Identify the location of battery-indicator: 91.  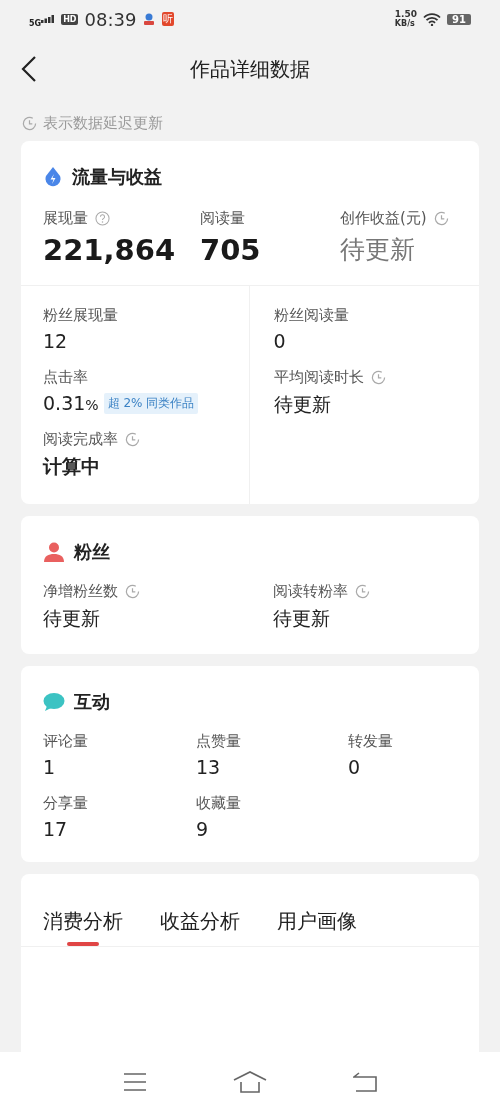
(459, 19).